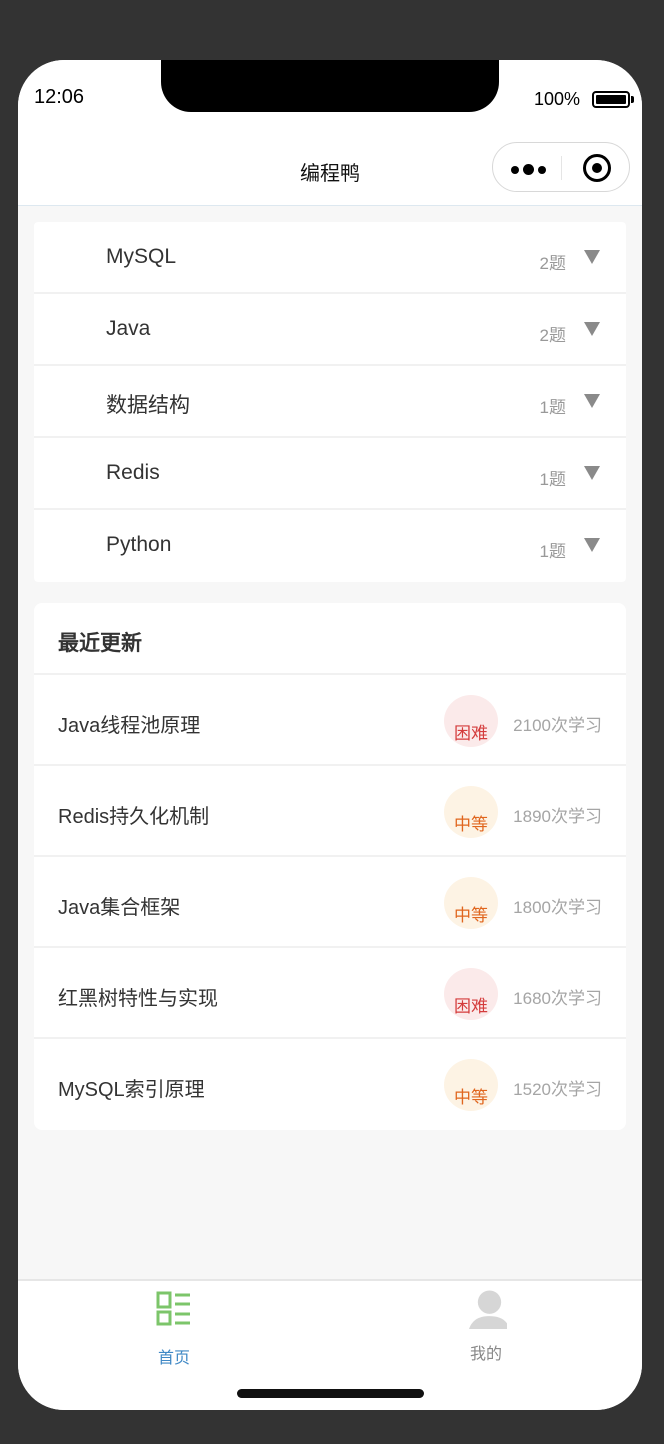  I want to click on recent-item: 红黑树特性与实现 困难 1680次学习, so click(330, 993).